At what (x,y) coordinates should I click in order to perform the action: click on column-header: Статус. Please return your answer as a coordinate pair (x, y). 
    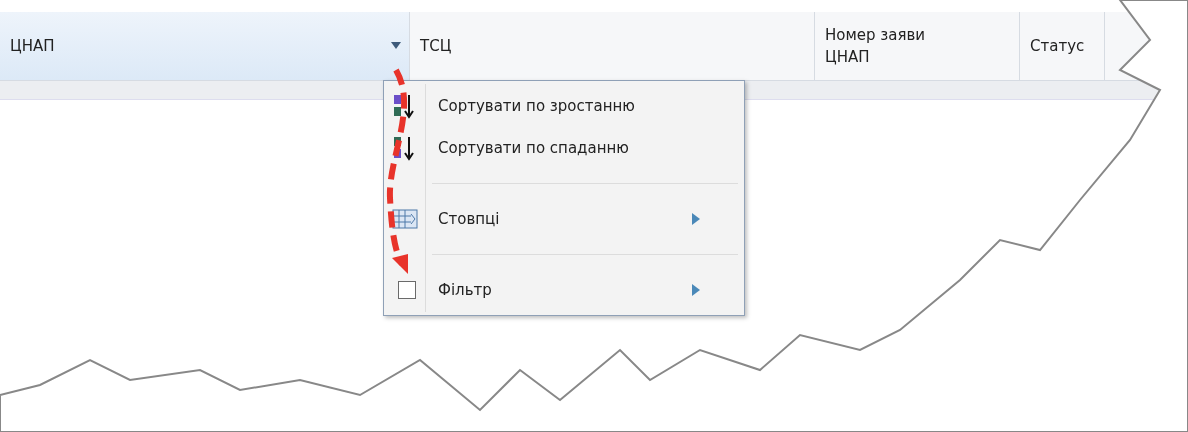
    Looking at the image, I should click on (1062, 46).